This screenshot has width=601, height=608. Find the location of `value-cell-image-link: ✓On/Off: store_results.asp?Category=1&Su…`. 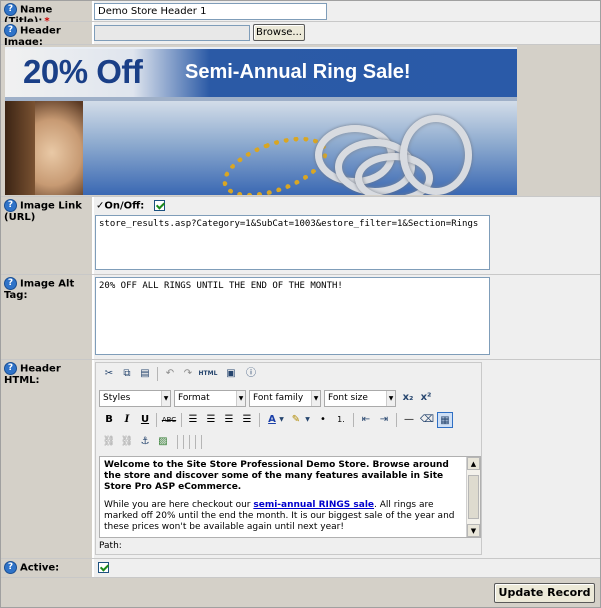

value-cell-image-link: ✓On/Off: store_results.asp?Category=1&Su… is located at coordinates (347, 235).